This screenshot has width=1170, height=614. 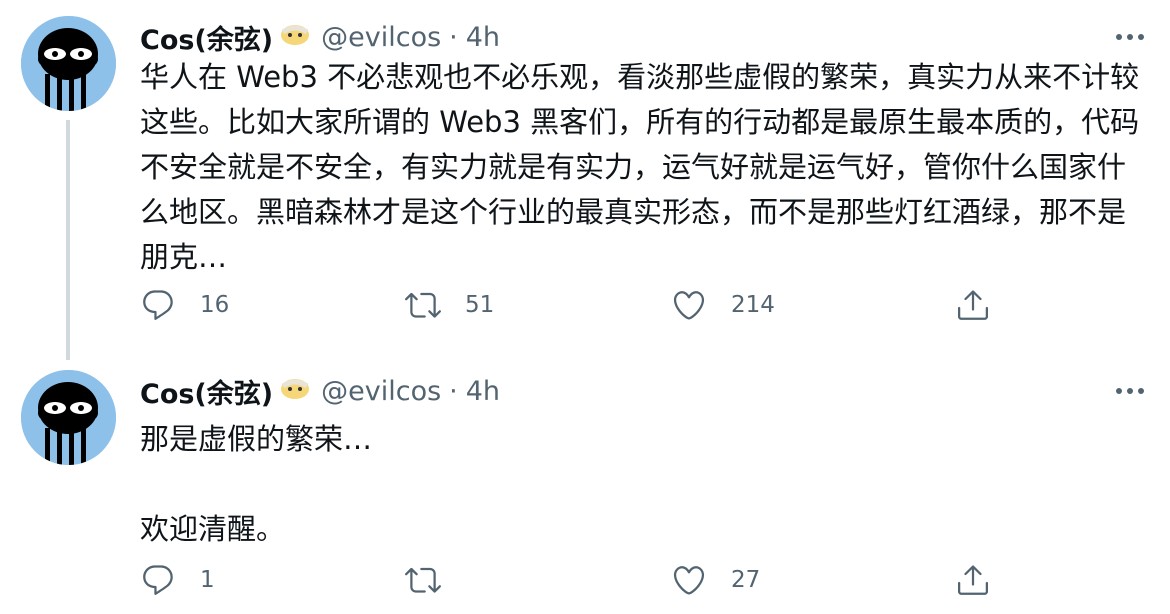 What do you see at coordinates (207, 580) in the screenshot?
I see `reply-count: 1` at bounding box center [207, 580].